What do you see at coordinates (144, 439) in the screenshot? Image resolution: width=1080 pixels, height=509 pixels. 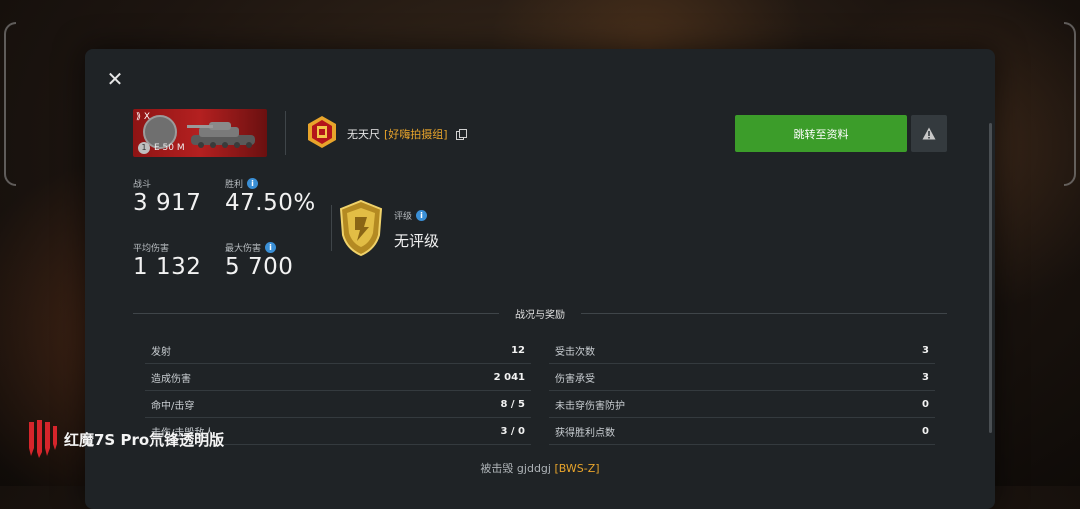 I see `watermark-text: 红魔7S Pro氘锋透明版` at bounding box center [144, 439].